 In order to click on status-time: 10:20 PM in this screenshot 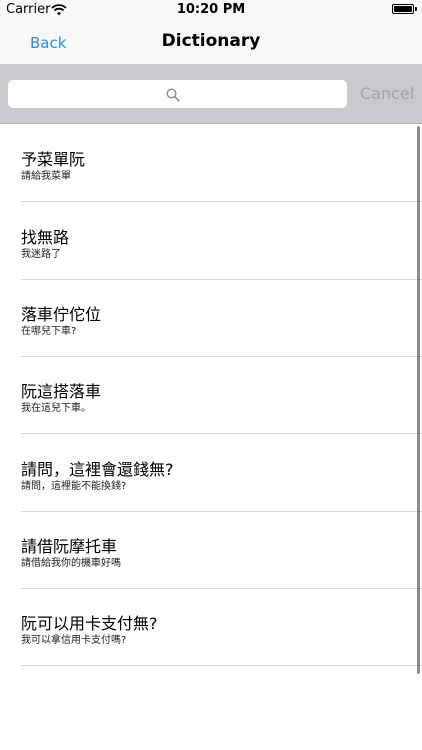, I will do `click(211, 9)`.